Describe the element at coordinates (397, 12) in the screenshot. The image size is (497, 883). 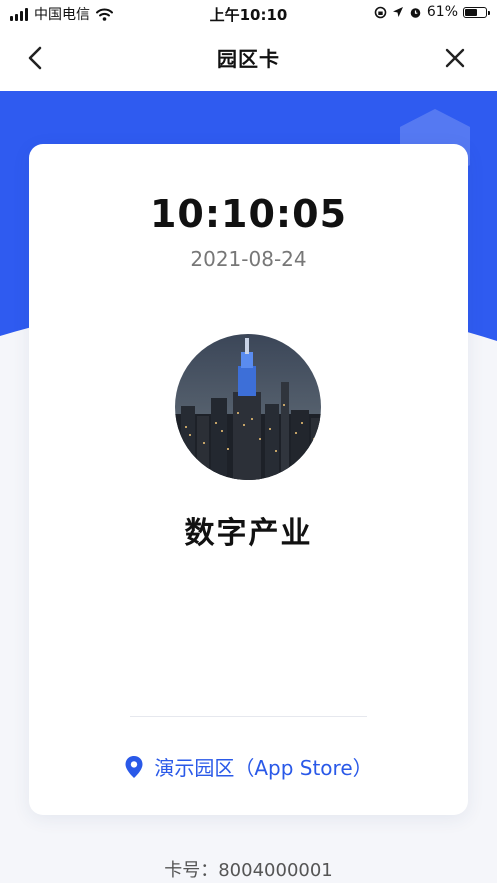
I see `location-arrow-icon` at that location.